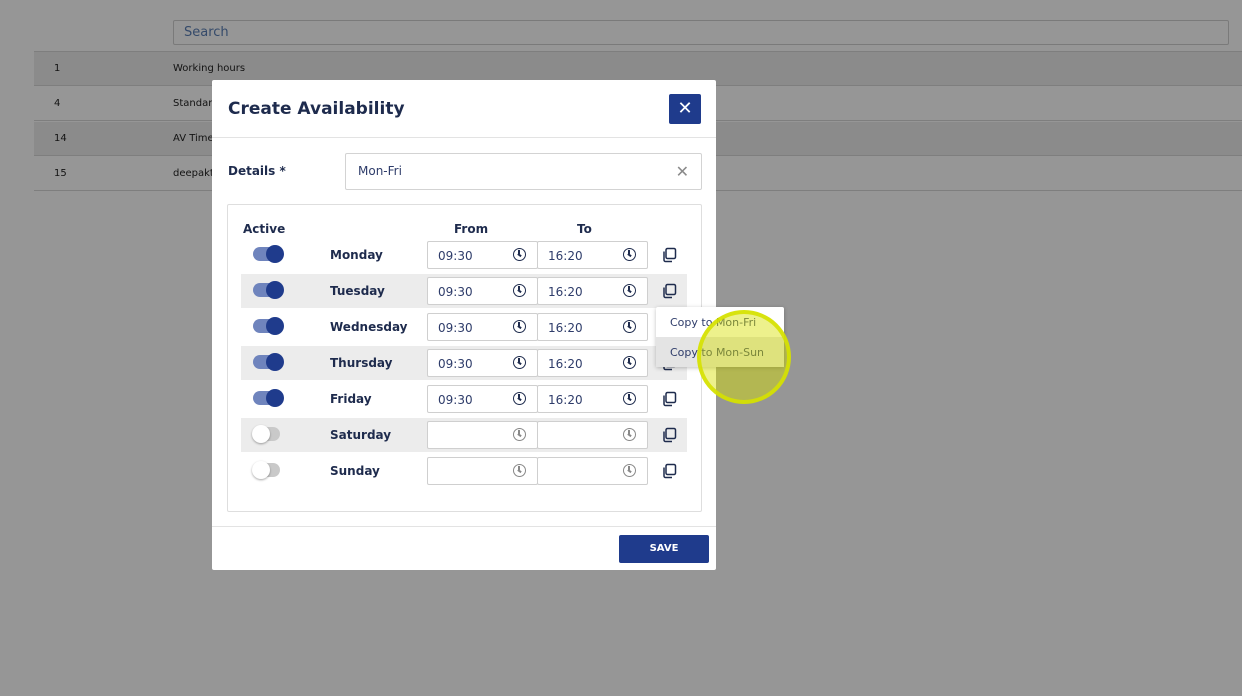  What do you see at coordinates (464, 137) in the screenshot?
I see `header-divider` at bounding box center [464, 137].